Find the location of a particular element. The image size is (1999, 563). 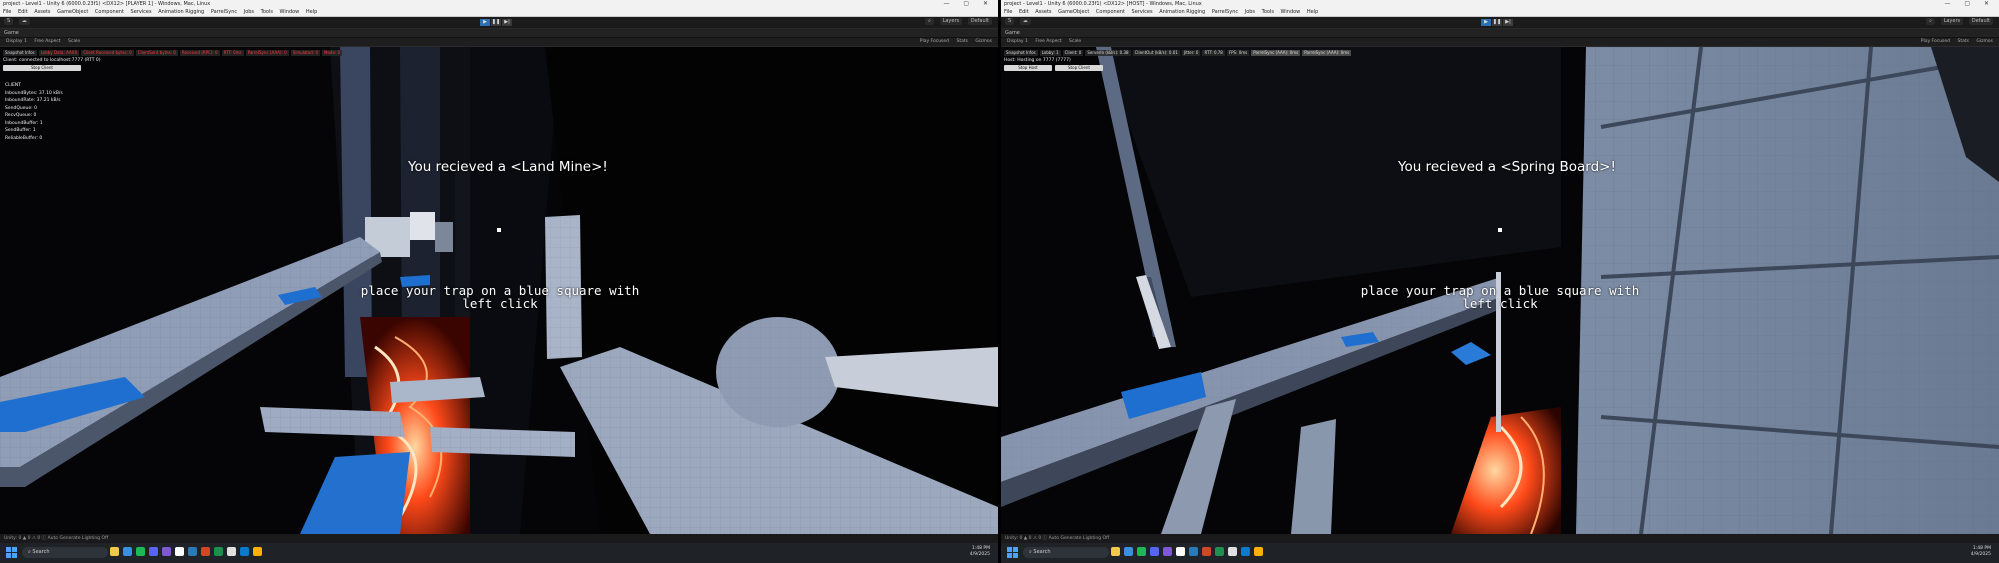

trap-received-banner: You recieved a <Land Mine>! is located at coordinates (508, 167).